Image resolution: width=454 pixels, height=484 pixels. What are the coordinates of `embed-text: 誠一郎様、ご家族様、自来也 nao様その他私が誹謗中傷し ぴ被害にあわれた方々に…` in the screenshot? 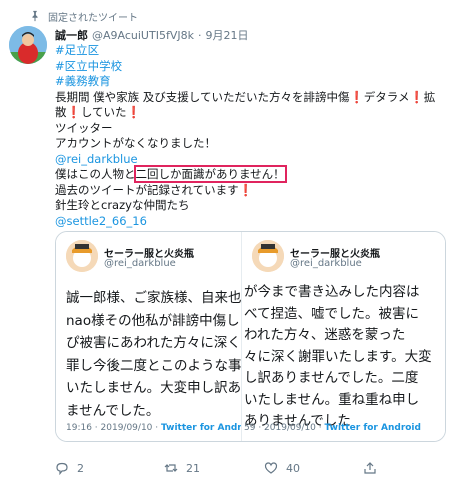 It's located at (154, 354).